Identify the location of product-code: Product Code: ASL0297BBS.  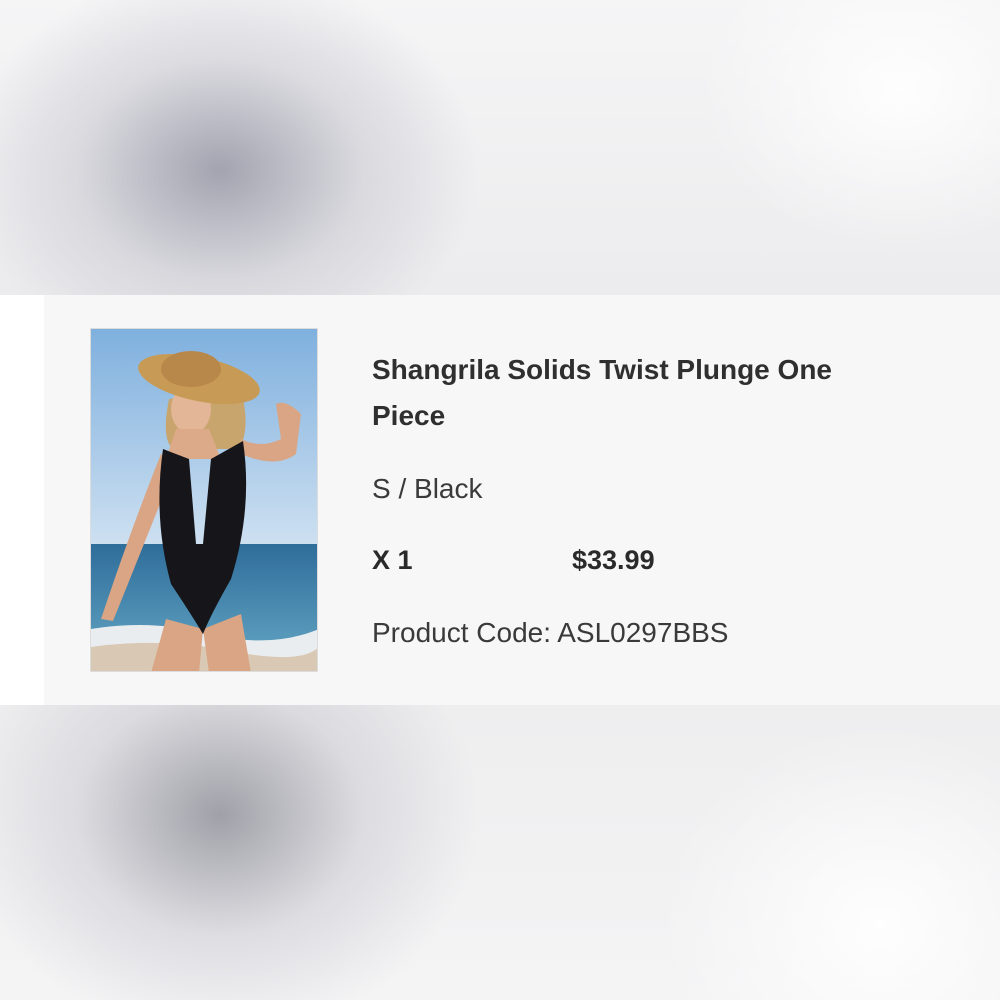
(550, 632).